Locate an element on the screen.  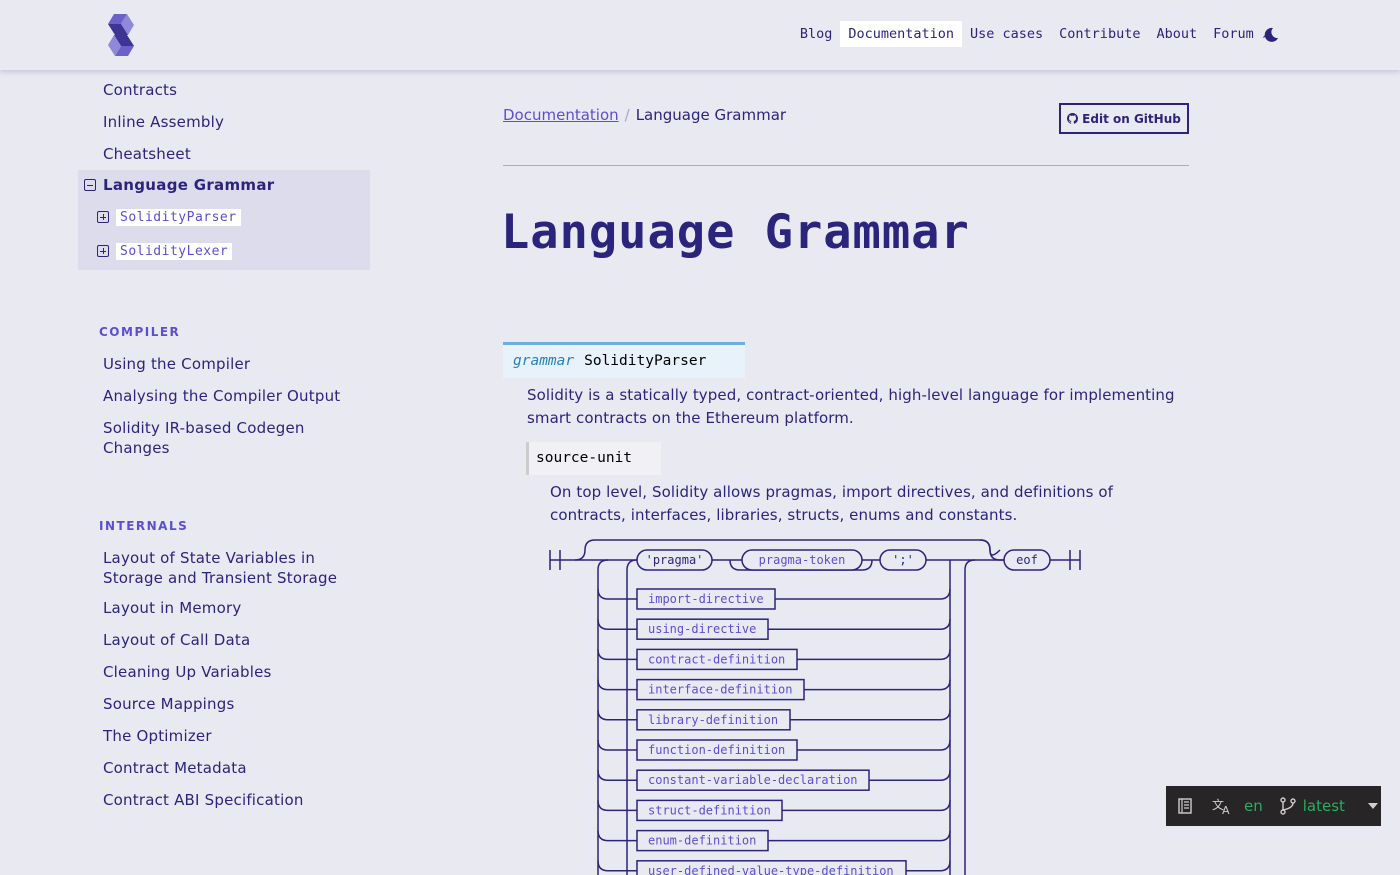
sidebar-item-layout-memory: Layout in Memory is located at coordinates (172, 608).